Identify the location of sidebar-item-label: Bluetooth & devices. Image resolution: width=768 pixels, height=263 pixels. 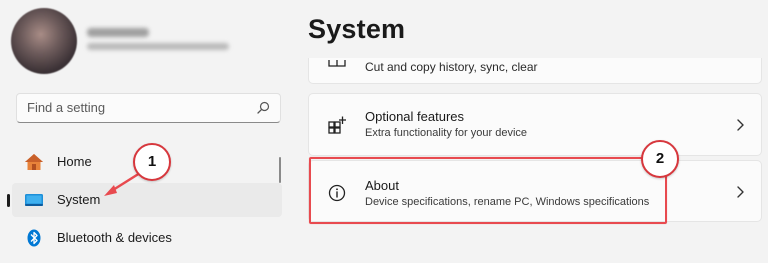
(114, 237).